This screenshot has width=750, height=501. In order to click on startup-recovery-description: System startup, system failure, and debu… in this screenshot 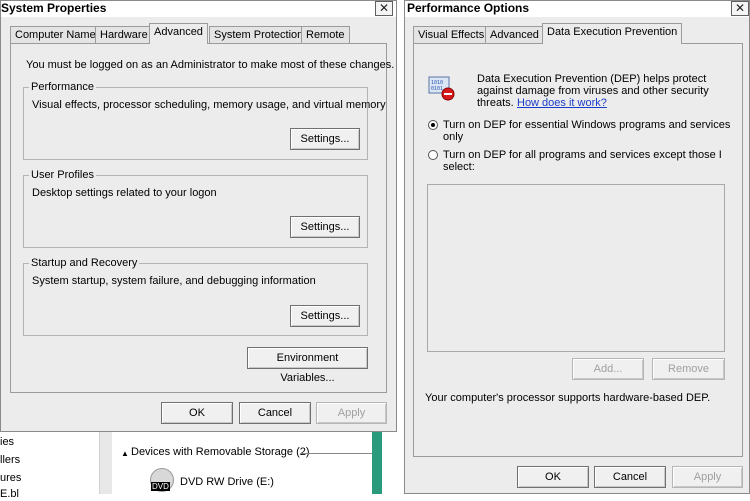, I will do `click(174, 281)`.